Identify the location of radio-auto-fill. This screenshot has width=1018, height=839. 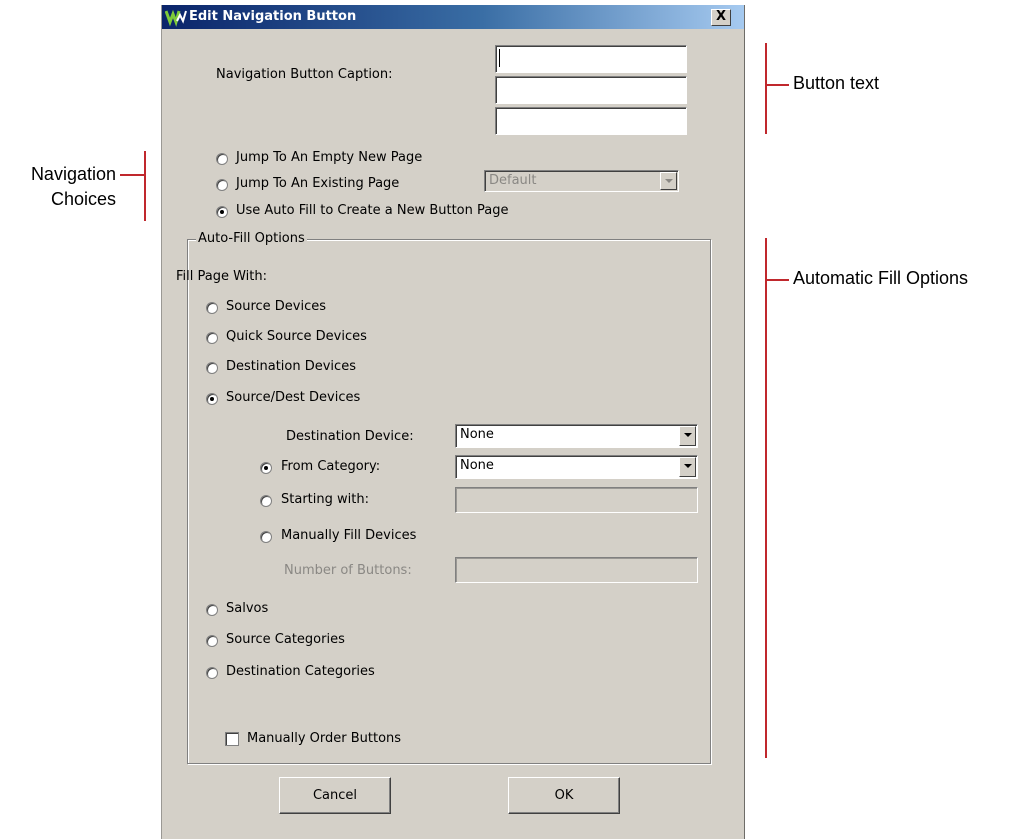
(222, 212).